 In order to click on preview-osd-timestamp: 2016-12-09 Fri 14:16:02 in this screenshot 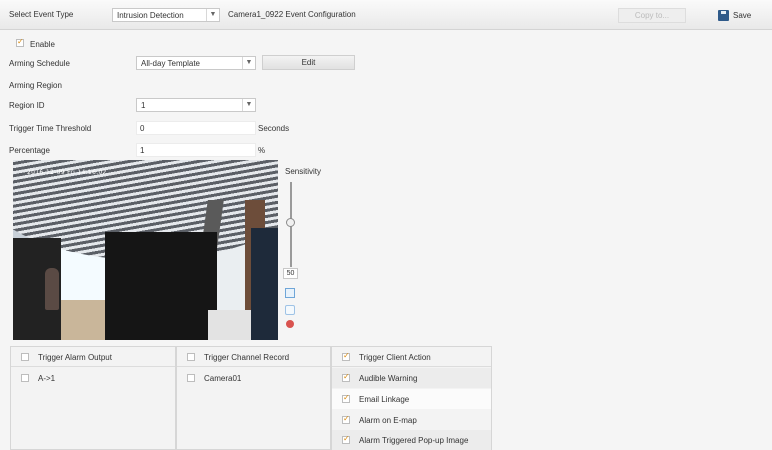, I will do `click(67, 172)`.